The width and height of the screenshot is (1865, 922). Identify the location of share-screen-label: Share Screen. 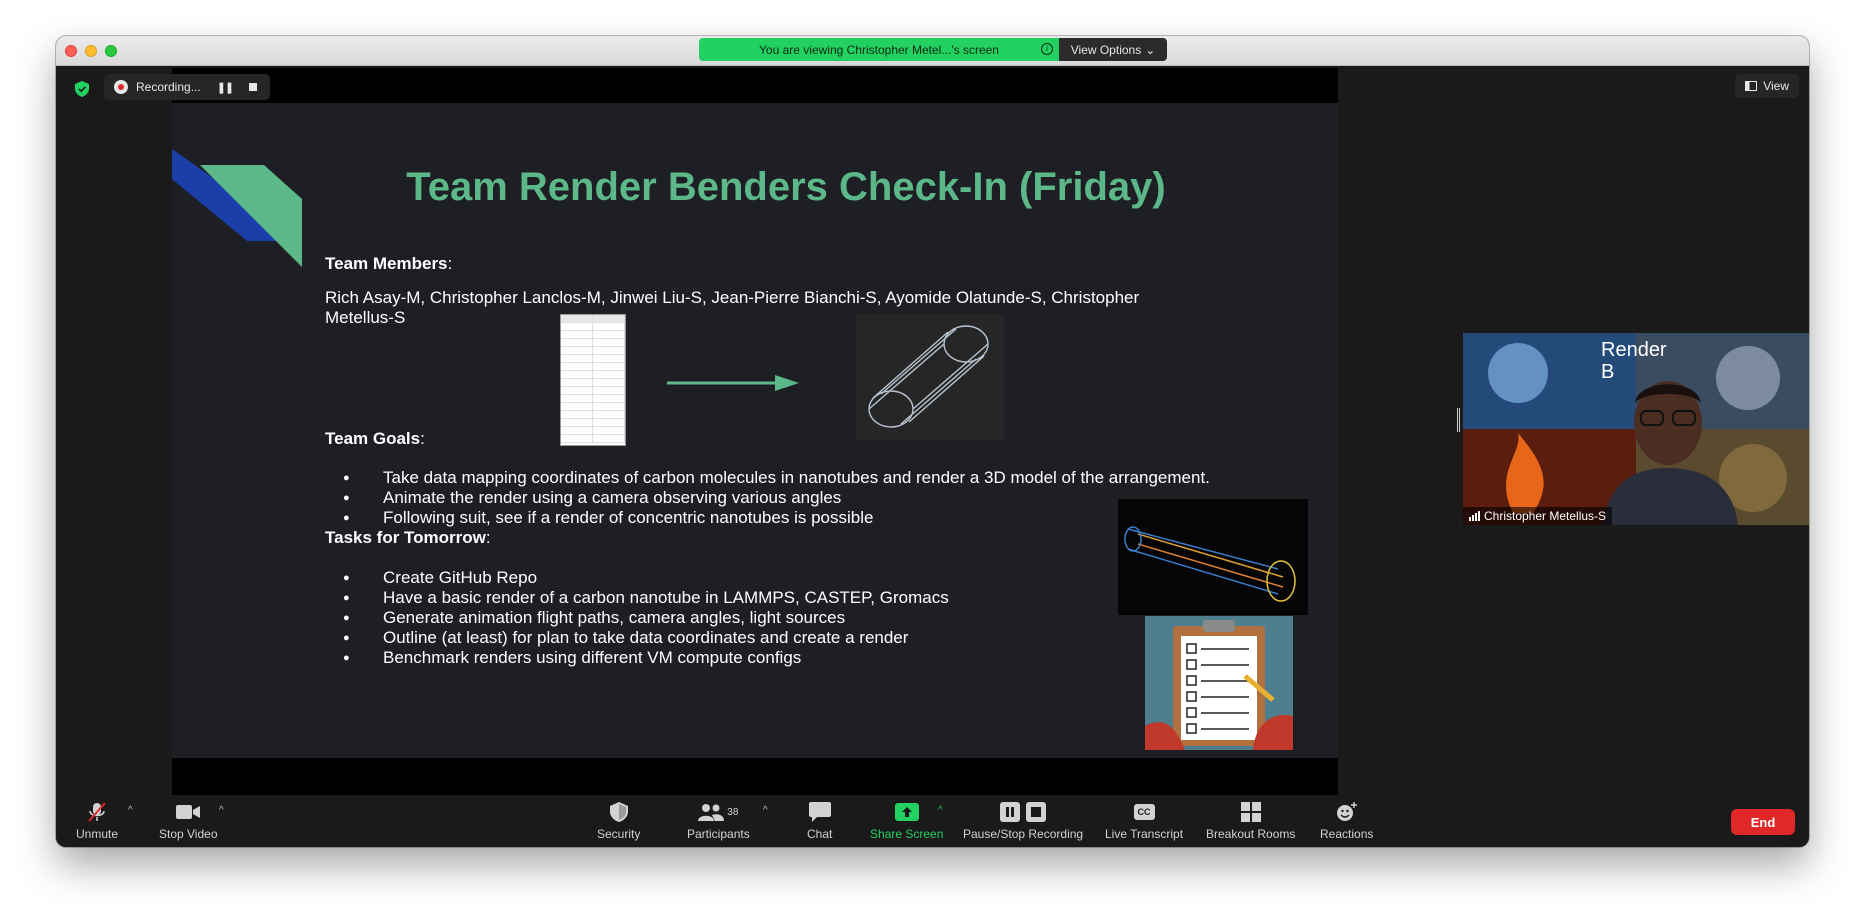
(907, 834).